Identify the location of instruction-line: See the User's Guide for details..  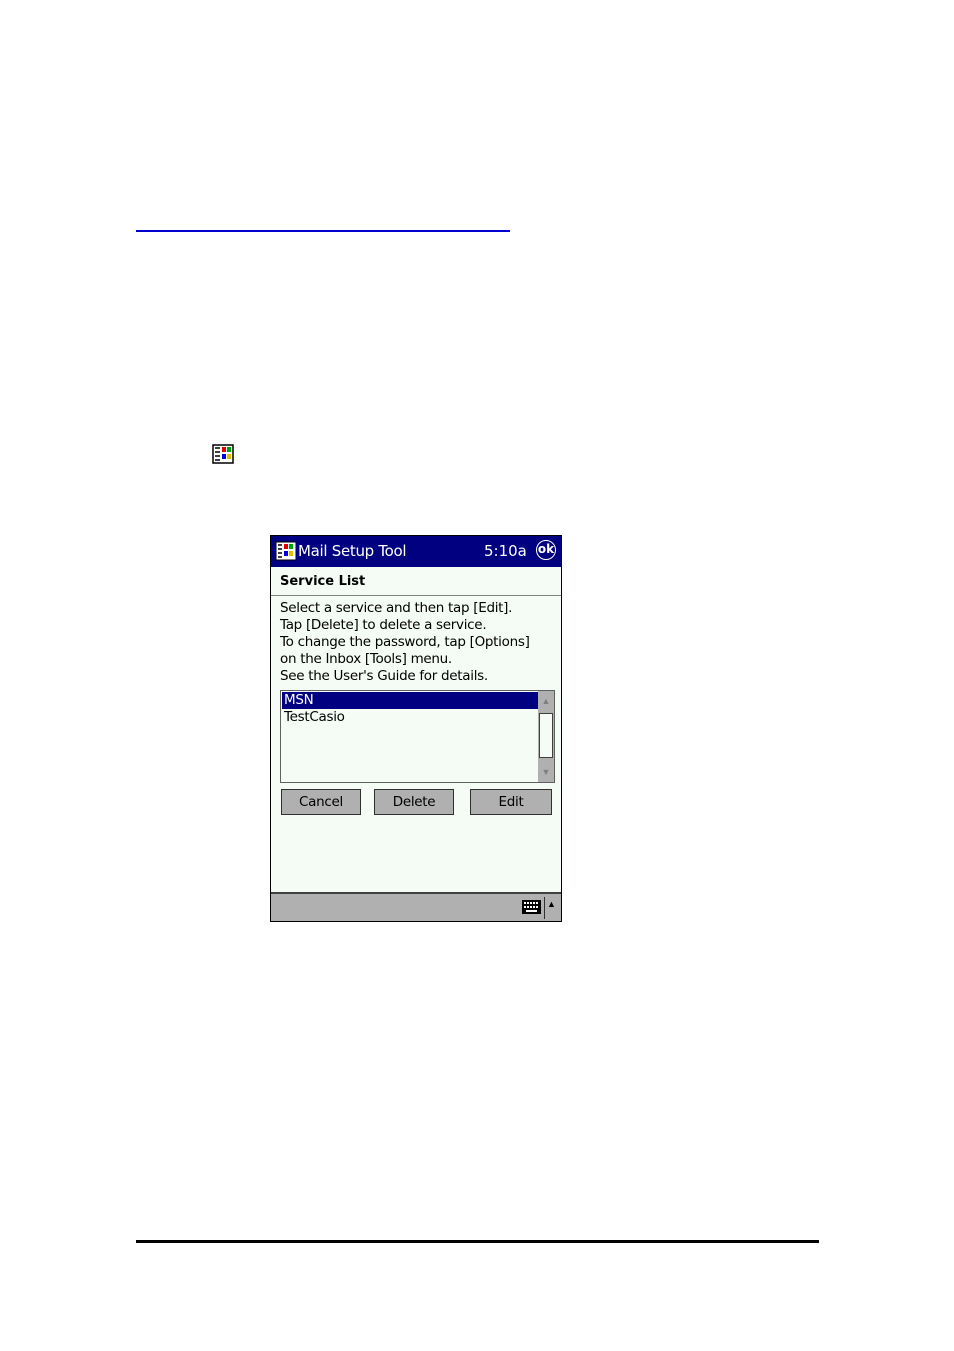
(384, 676).